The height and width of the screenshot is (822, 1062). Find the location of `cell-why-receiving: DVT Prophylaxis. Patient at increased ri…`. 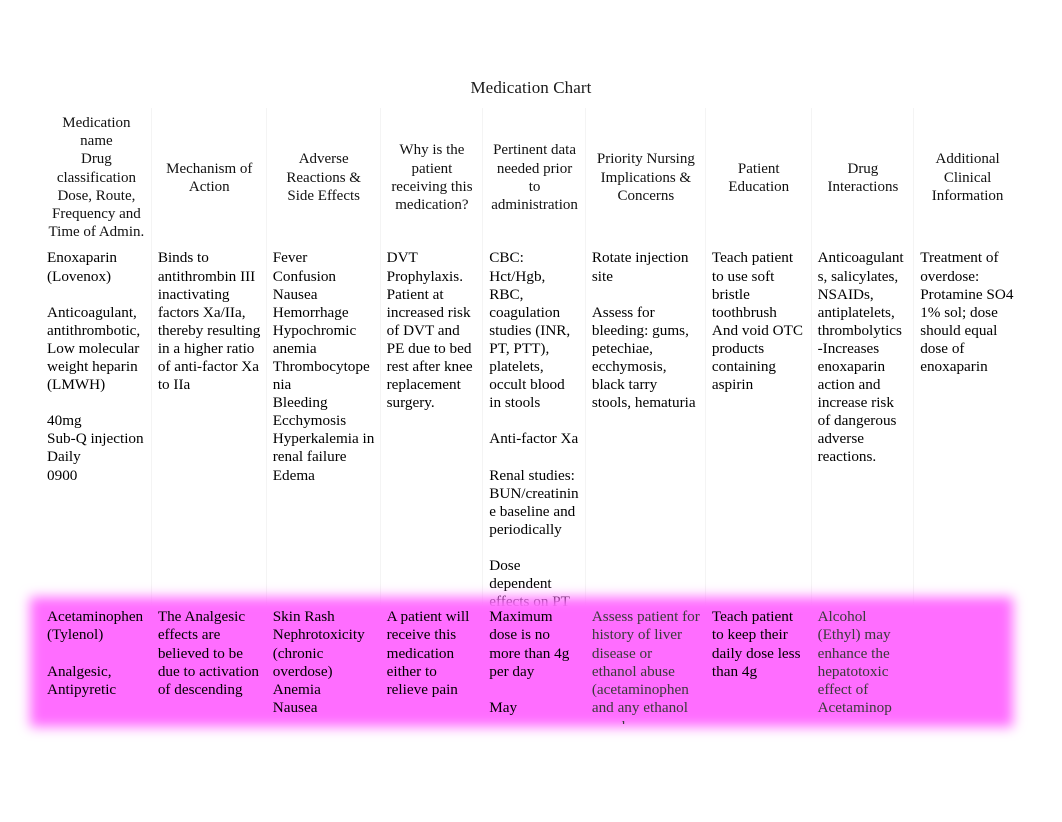

cell-why-receiving: DVT Prophylaxis. Patient at increased ri… is located at coordinates (431, 439).